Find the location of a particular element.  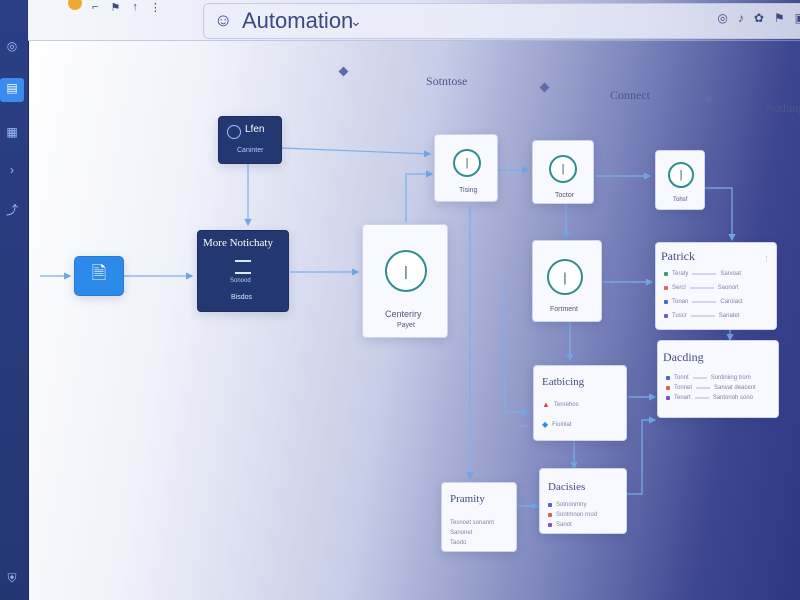

document-icon: 🗎 is located at coordinates (99, 273).